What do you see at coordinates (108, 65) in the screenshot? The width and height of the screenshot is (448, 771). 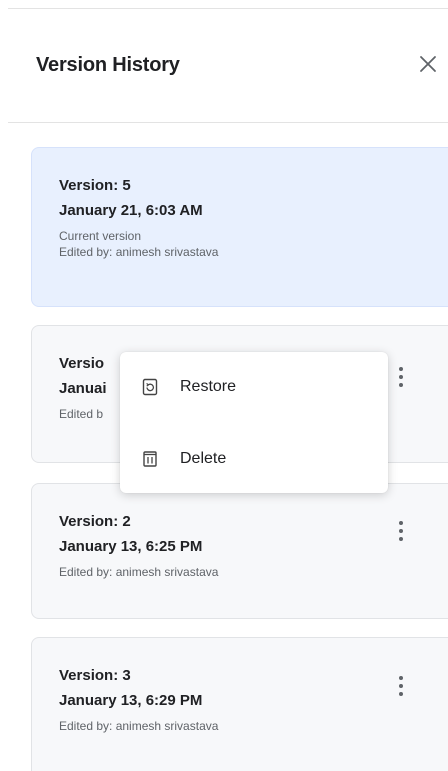 I see `panel-title: Version History` at bounding box center [108, 65].